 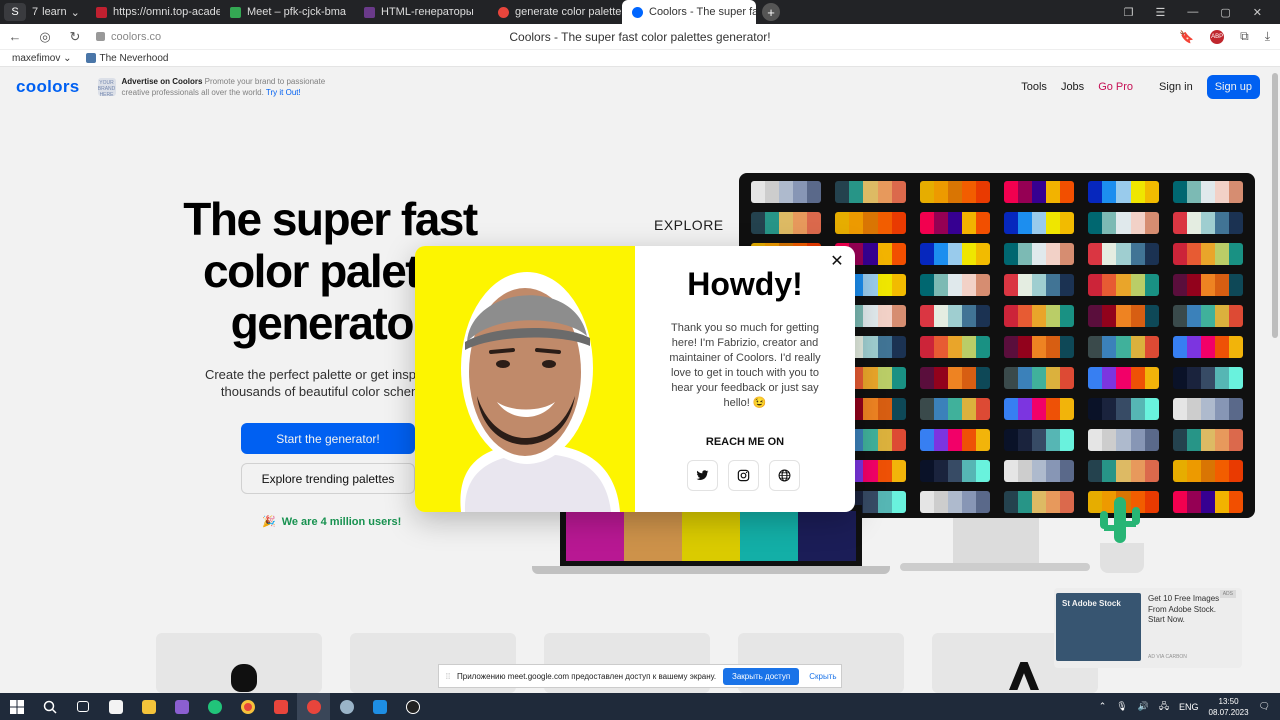 I want to click on tab-html-generators: HTML-генераторы, so click(x=421, y=12).